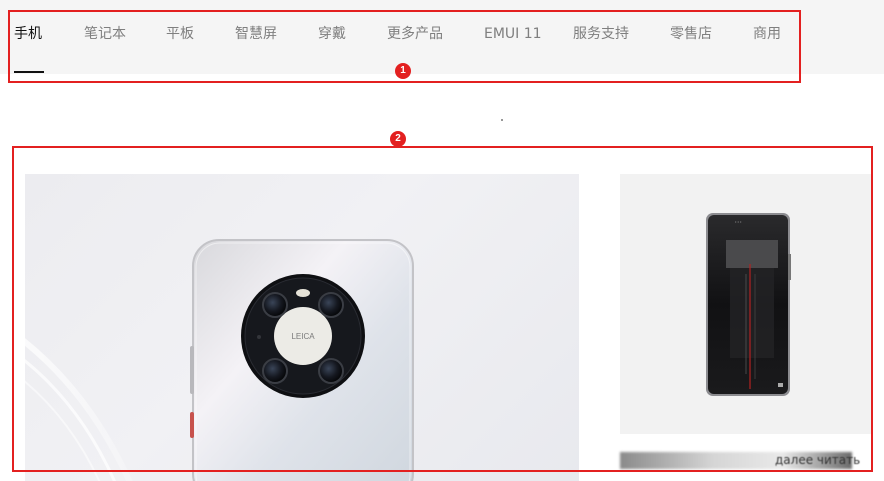 Image resolution: width=884 pixels, height=481 pixels. What do you see at coordinates (403, 71) in the screenshot?
I see `annotation-badge-1: 1` at bounding box center [403, 71].